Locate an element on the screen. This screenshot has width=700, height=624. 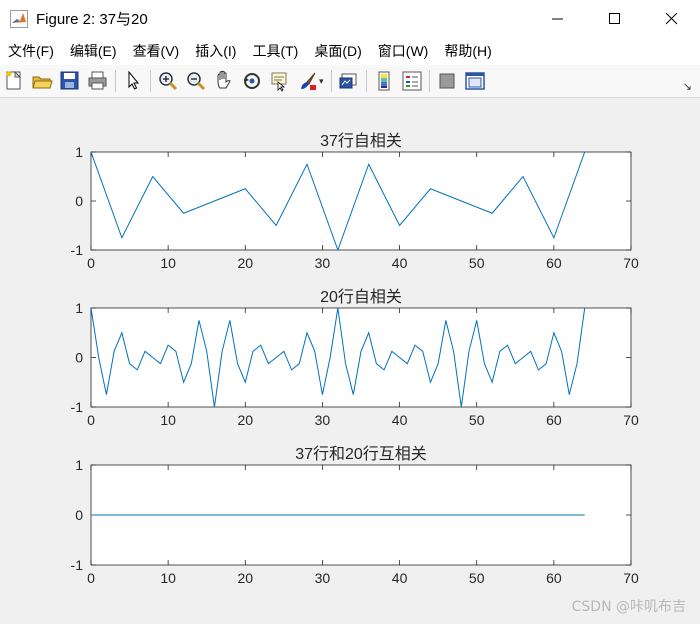
show-plot-tools-button is located at coordinates (475, 81).